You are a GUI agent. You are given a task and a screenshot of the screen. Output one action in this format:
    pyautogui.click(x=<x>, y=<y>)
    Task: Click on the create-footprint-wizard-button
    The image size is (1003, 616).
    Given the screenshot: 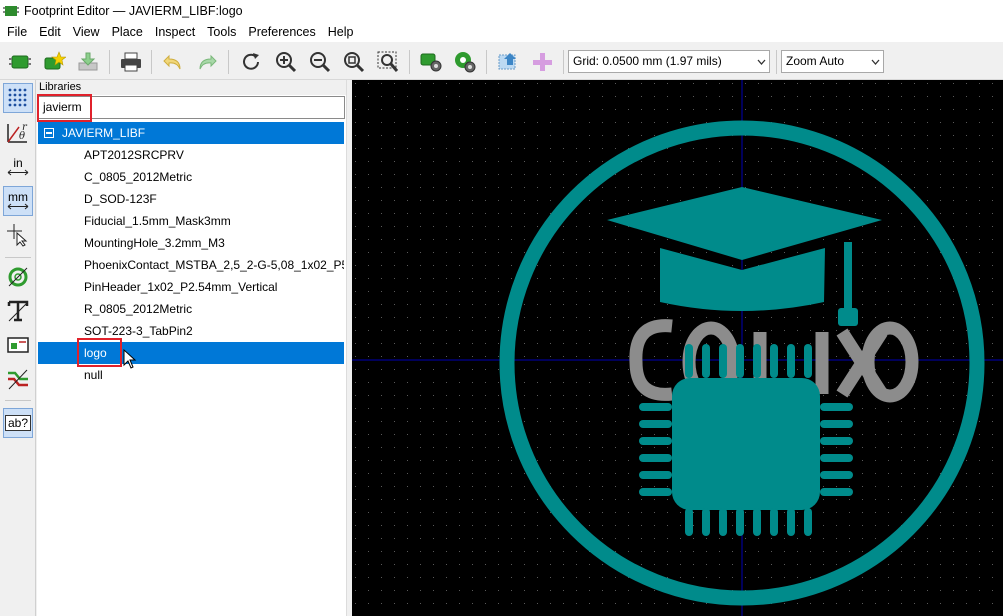 What is the action you would take?
    pyautogui.click(x=54, y=62)
    